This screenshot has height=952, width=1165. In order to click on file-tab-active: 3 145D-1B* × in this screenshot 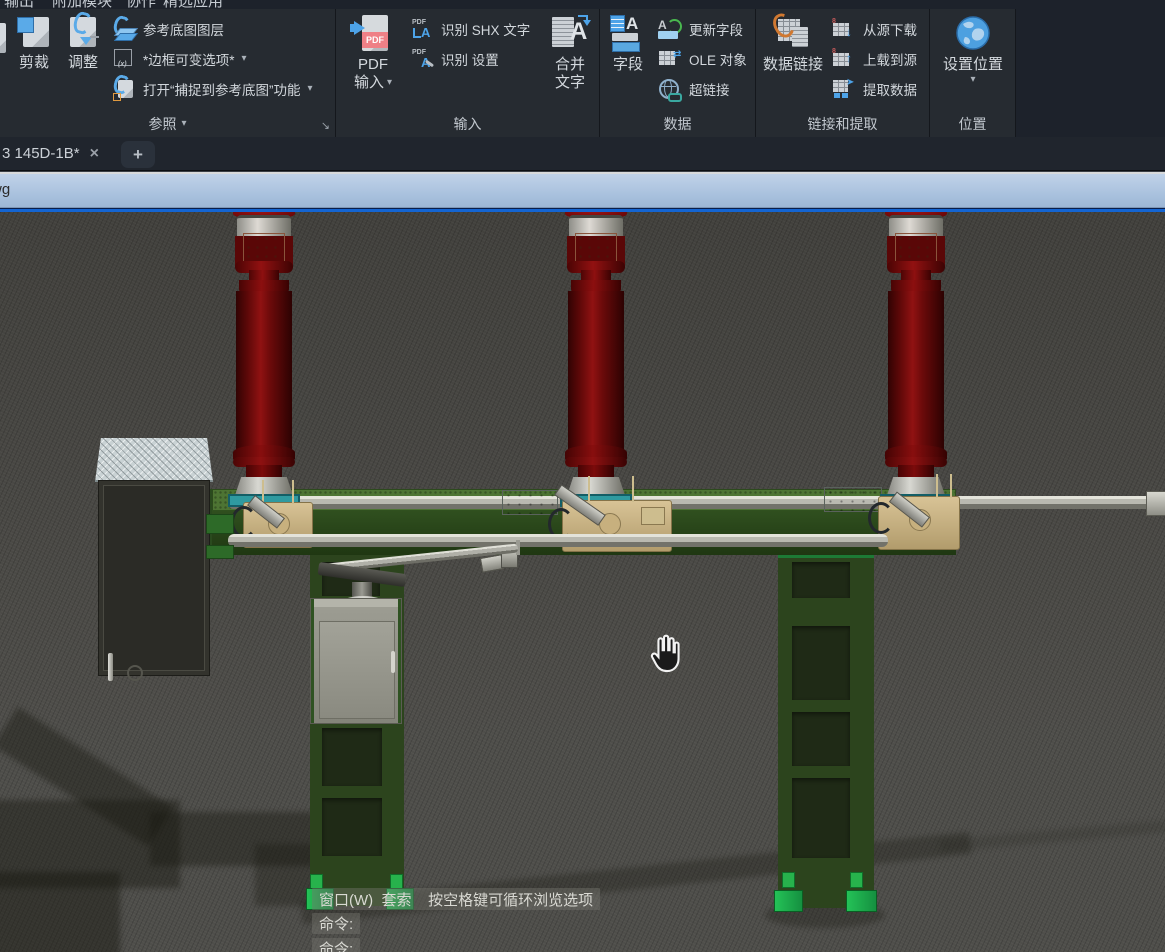, I will do `click(54, 153)`.